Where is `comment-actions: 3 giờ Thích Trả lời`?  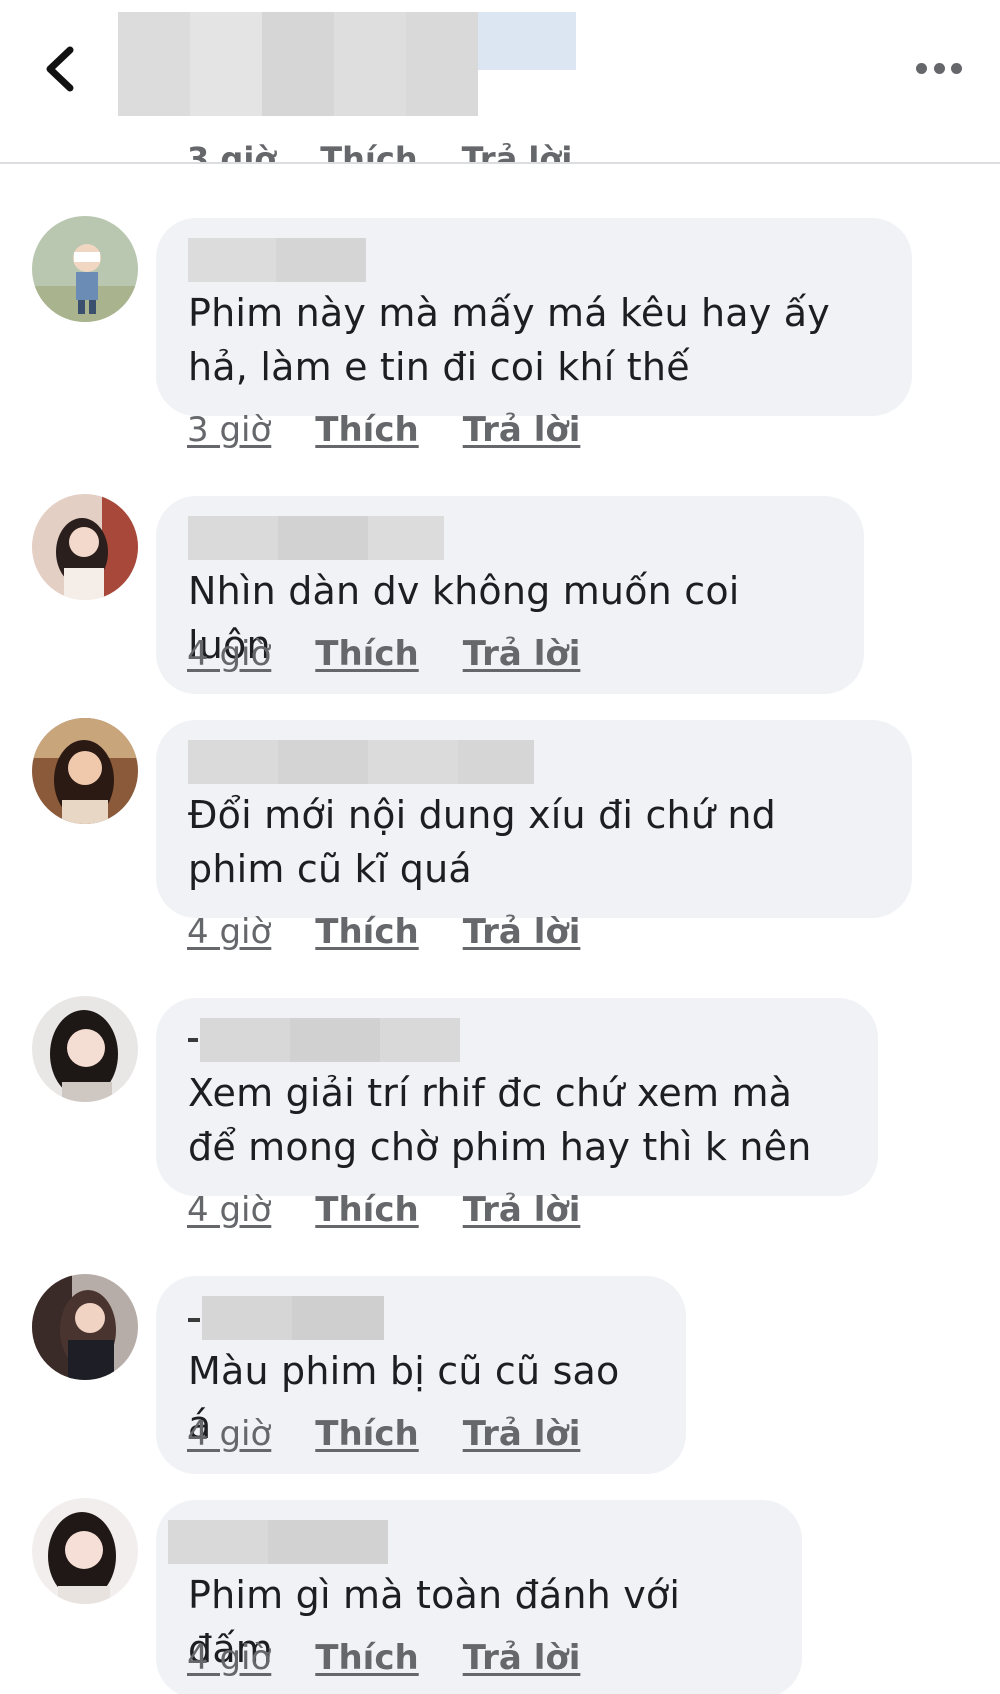
comment-actions: 3 giờ Thích Trả lời is located at coordinates (383, 430).